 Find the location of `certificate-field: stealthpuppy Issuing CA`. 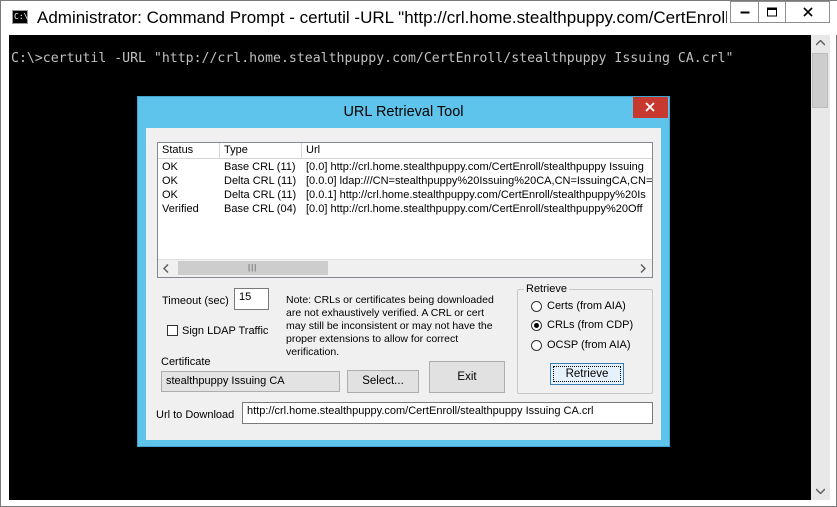

certificate-field: stealthpuppy Issuing CA is located at coordinates (250, 381).